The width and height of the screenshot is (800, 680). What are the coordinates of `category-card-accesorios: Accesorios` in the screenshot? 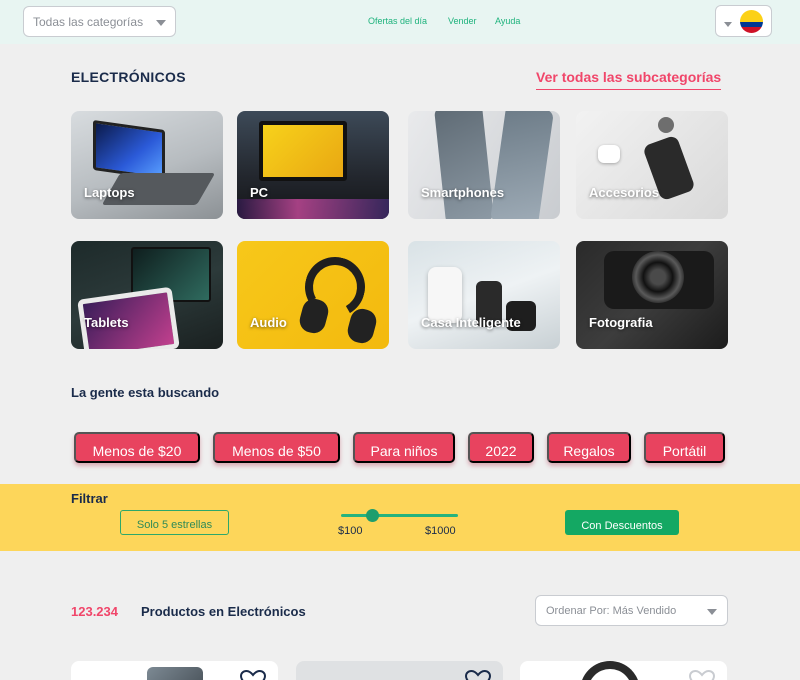 It's located at (652, 165).